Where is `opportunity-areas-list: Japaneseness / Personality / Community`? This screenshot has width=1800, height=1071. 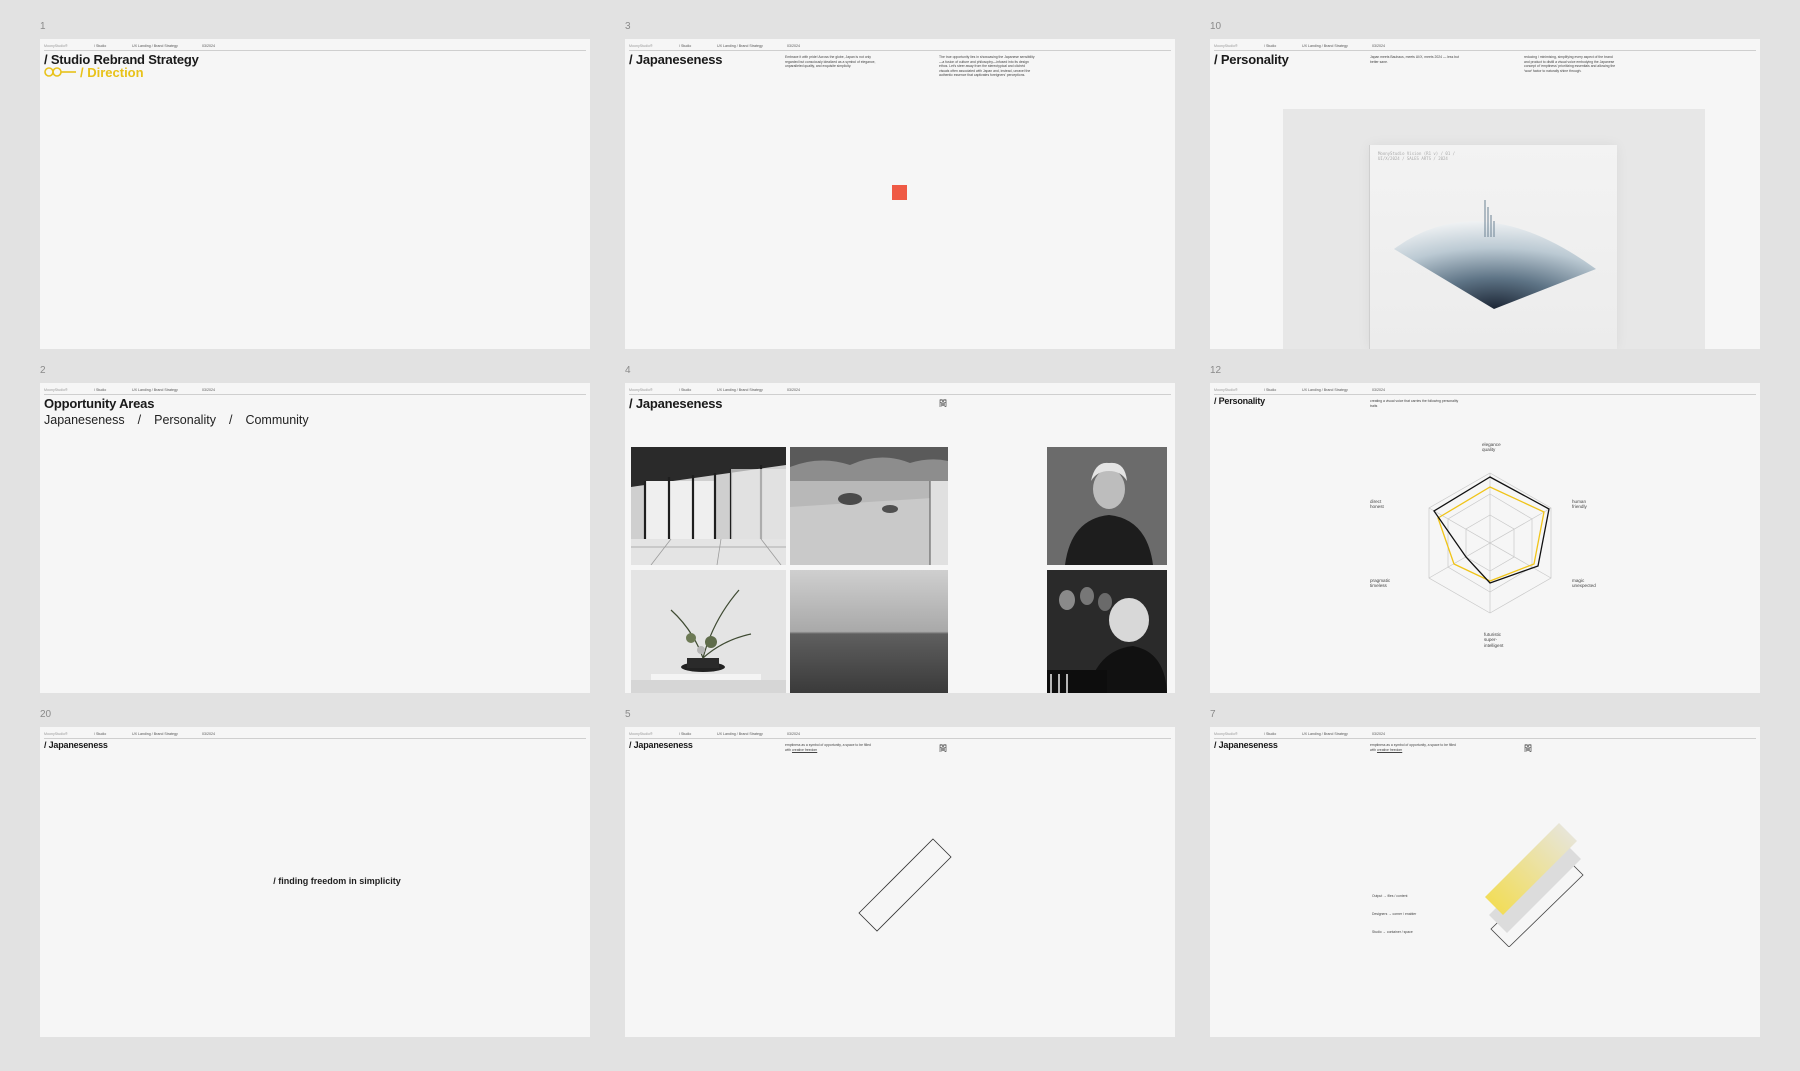
opportunity-areas-list: Japaneseness / Personality / Community is located at coordinates (176, 420).